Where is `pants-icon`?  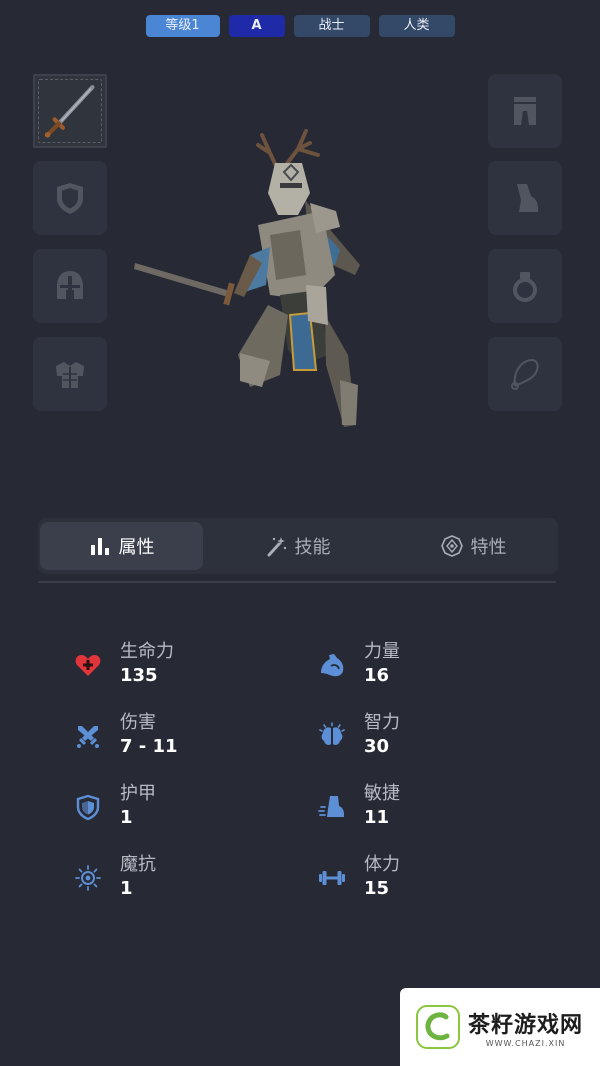 pants-icon is located at coordinates (525, 111).